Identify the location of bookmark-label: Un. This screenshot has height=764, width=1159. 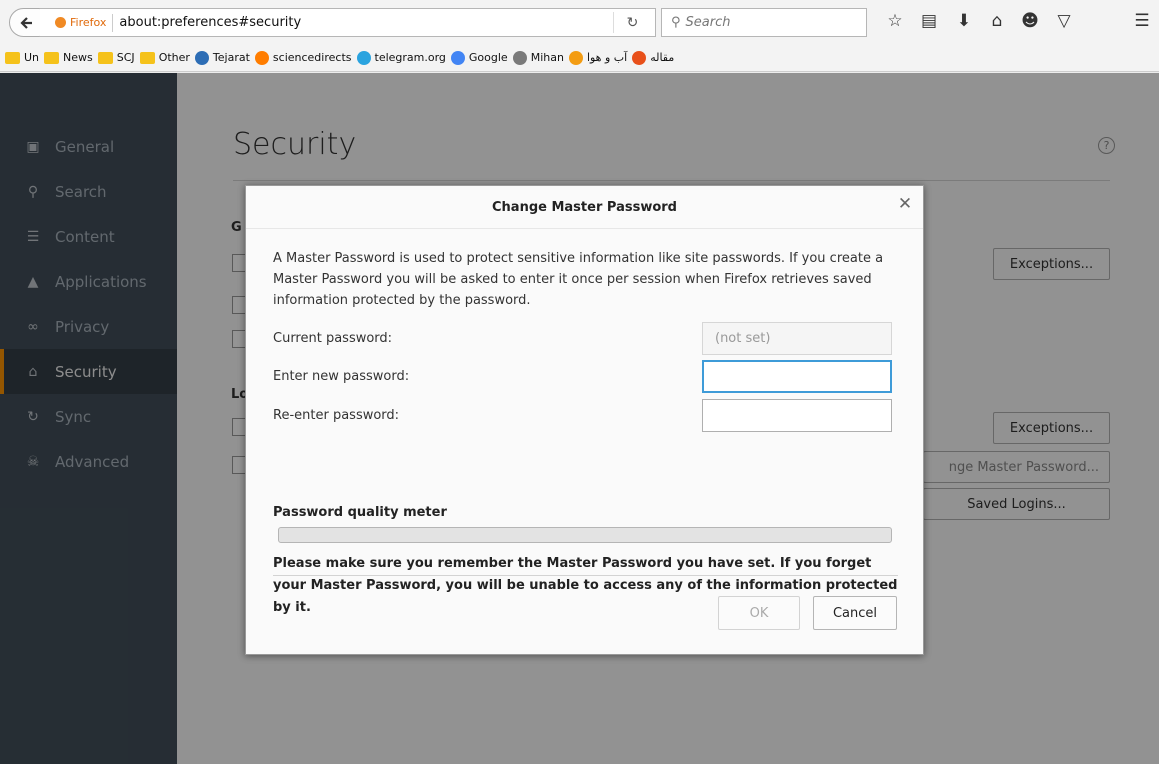
(32, 57).